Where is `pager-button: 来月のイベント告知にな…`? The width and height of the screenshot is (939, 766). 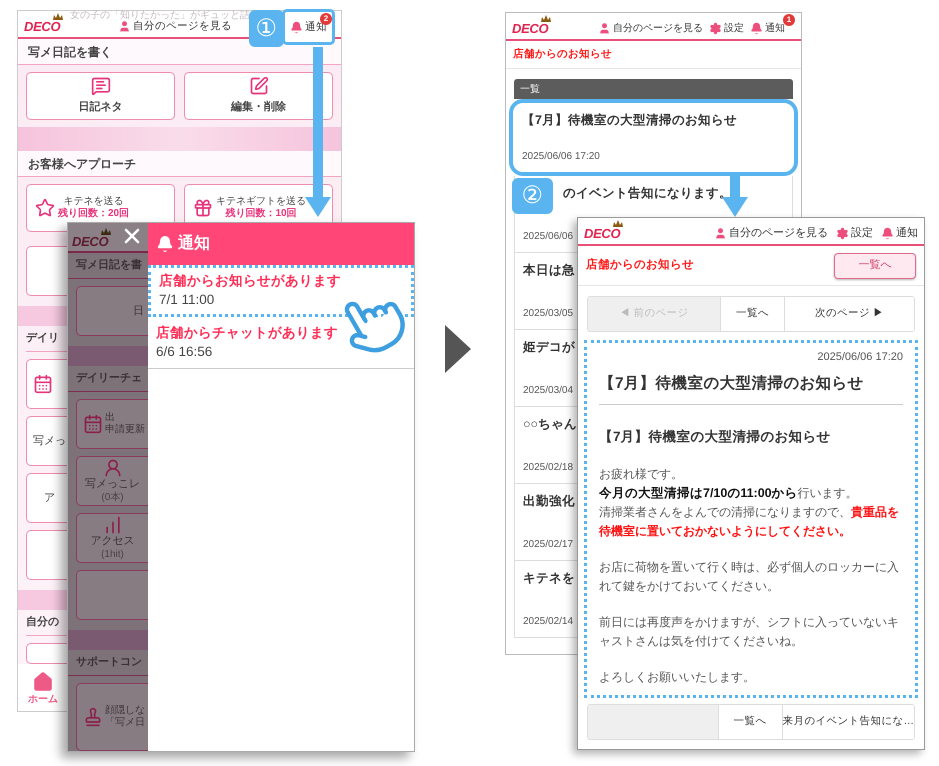
pager-button: 来月のイベント告知にな… is located at coordinates (848, 722).